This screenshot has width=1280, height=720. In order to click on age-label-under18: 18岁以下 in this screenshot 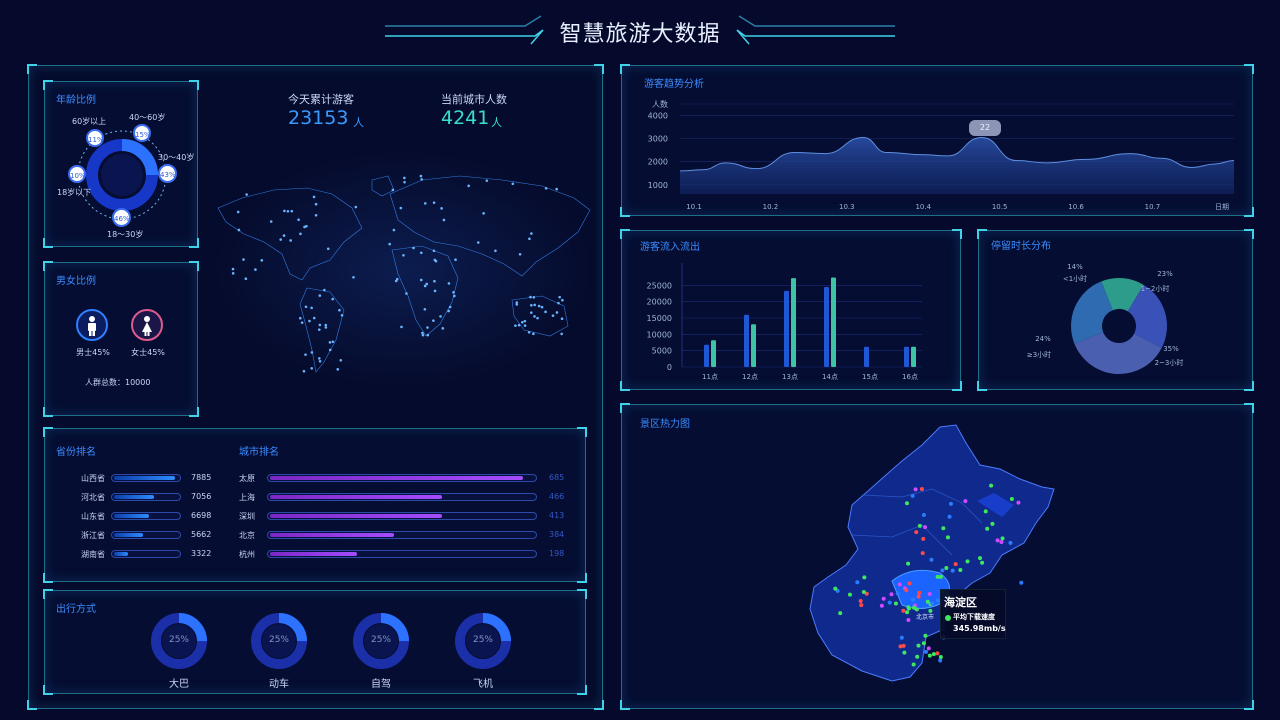, I will do `click(74, 192)`.